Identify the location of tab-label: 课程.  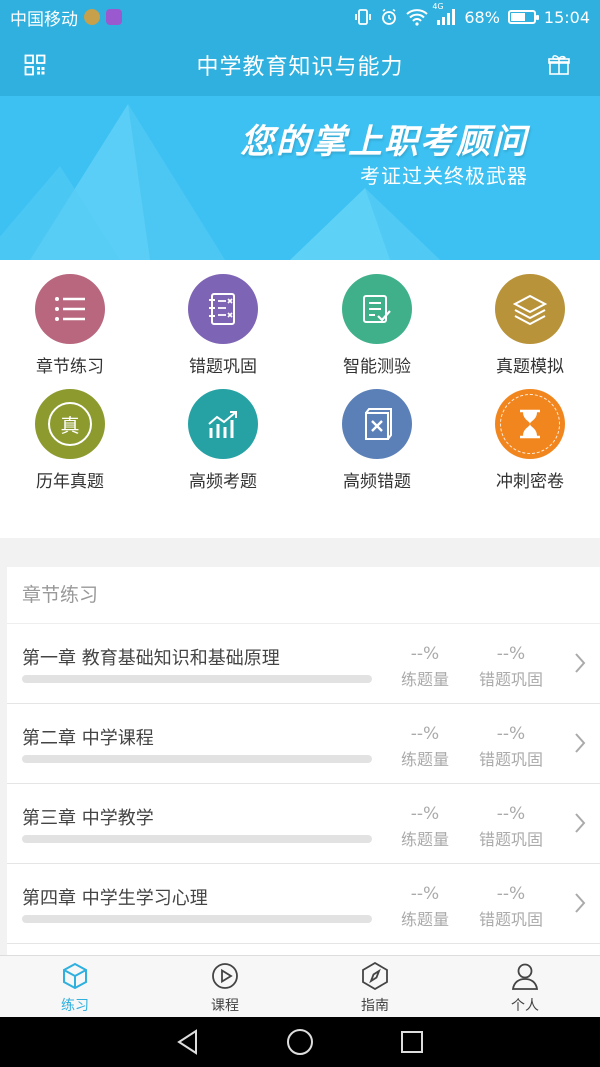
(225, 1006).